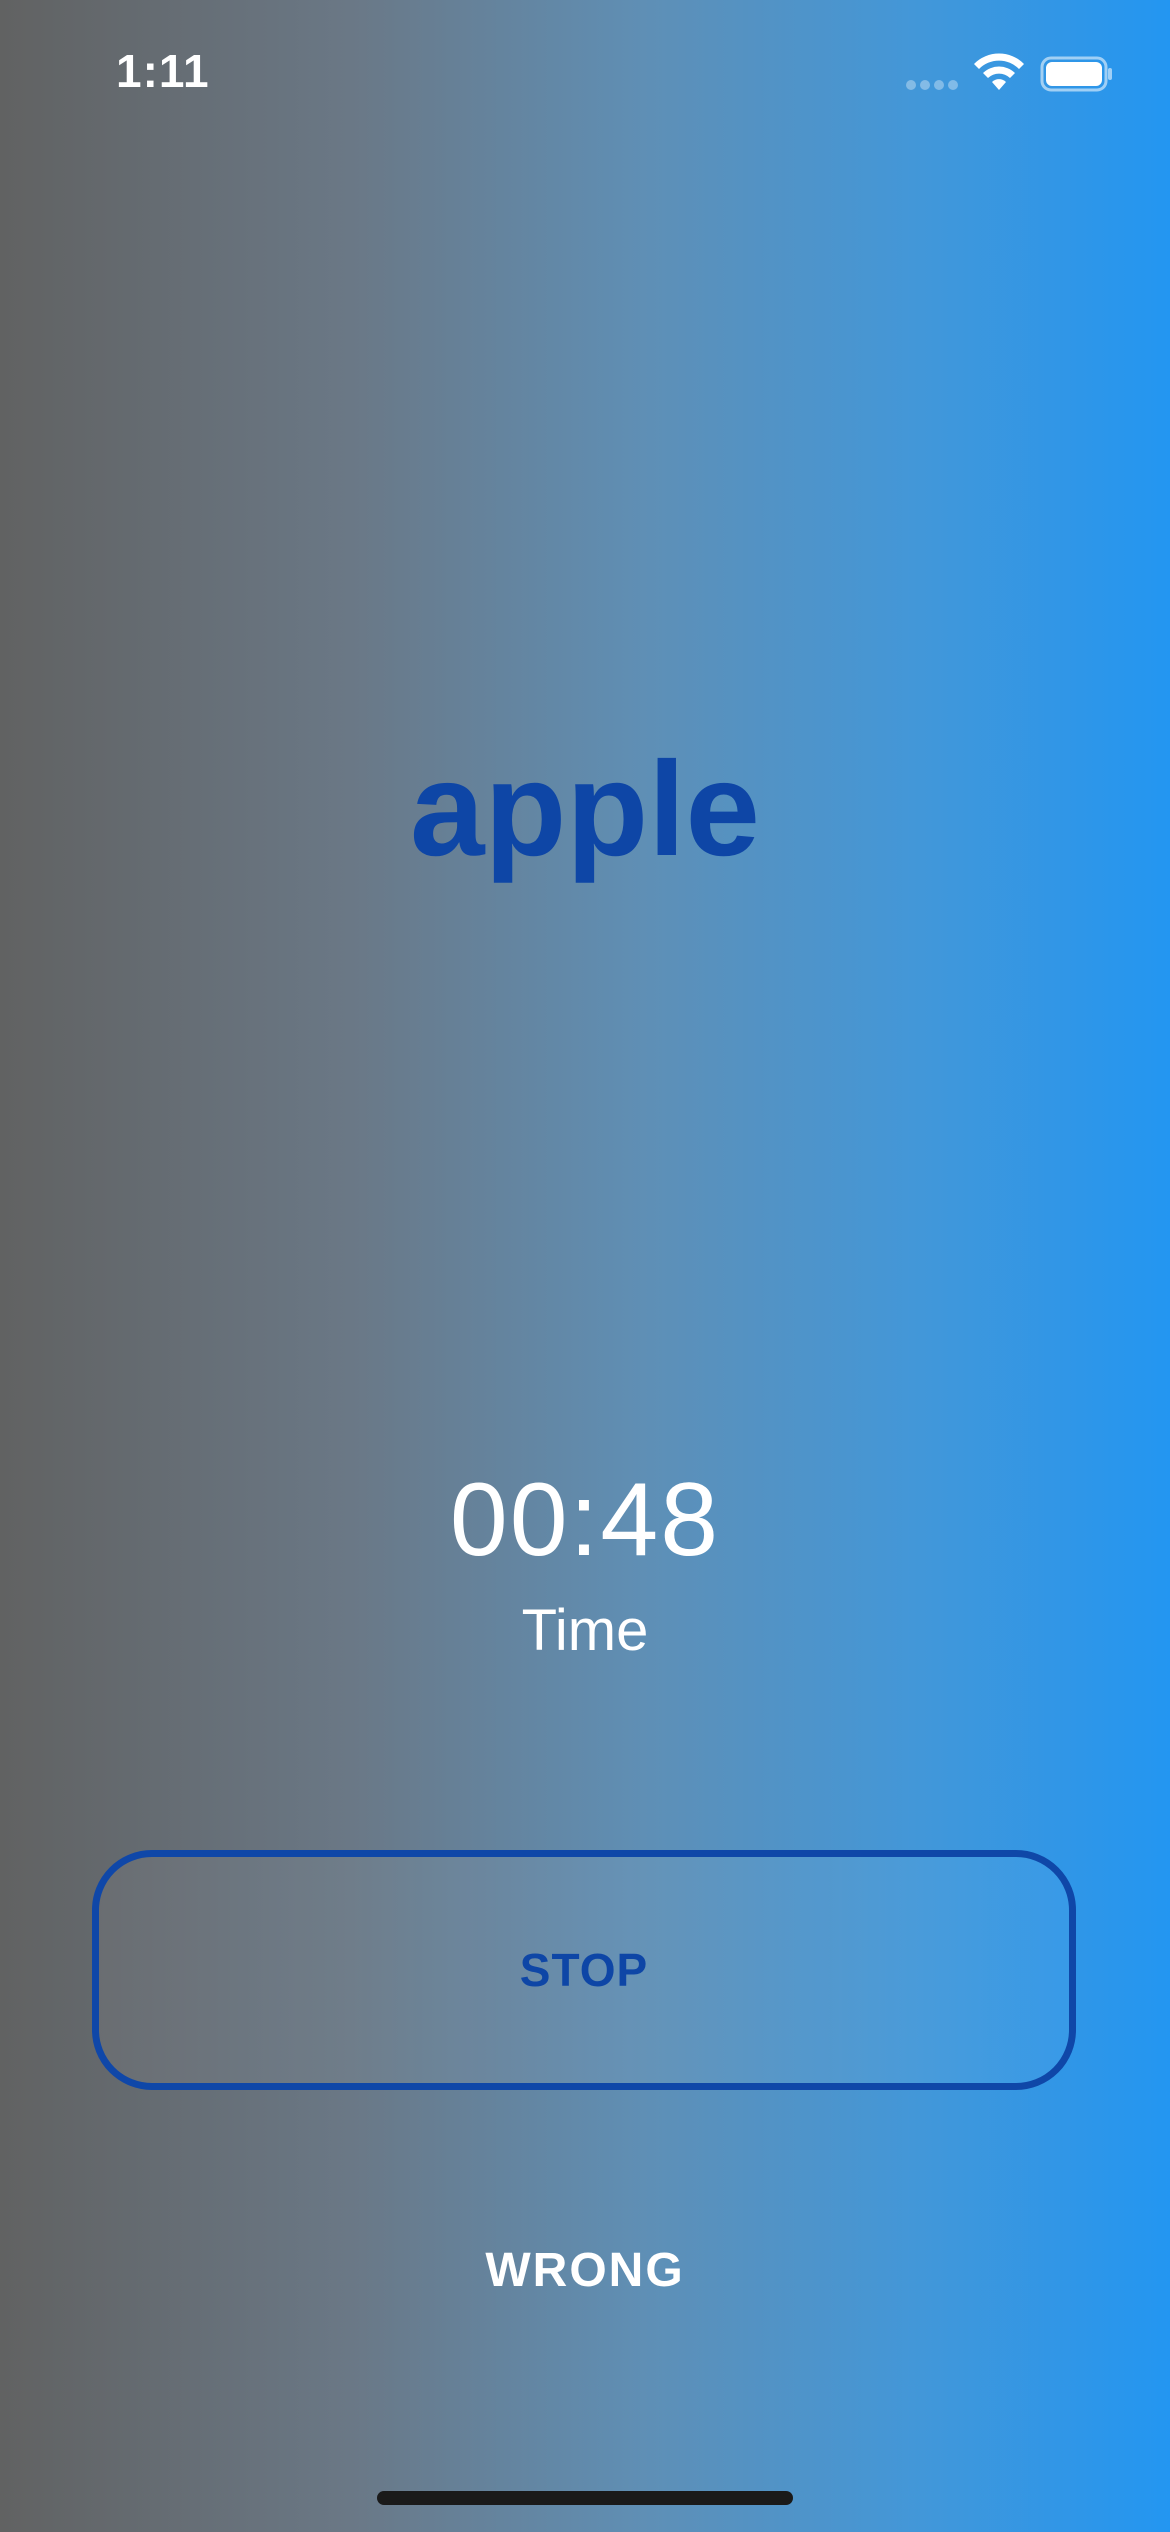 The height and width of the screenshot is (2532, 1170). I want to click on timer-value: 00:48, so click(585, 1520).